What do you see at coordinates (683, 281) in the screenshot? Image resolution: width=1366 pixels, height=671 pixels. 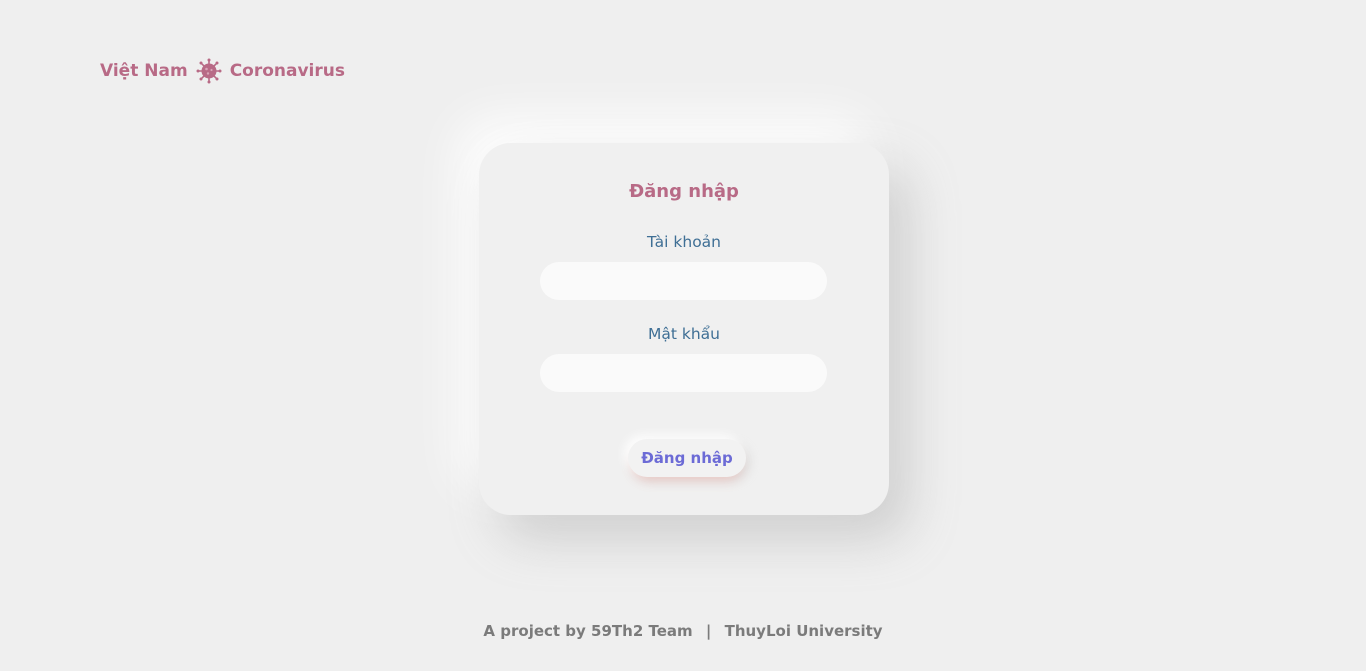 I see `username-input` at bounding box center [683, 281].